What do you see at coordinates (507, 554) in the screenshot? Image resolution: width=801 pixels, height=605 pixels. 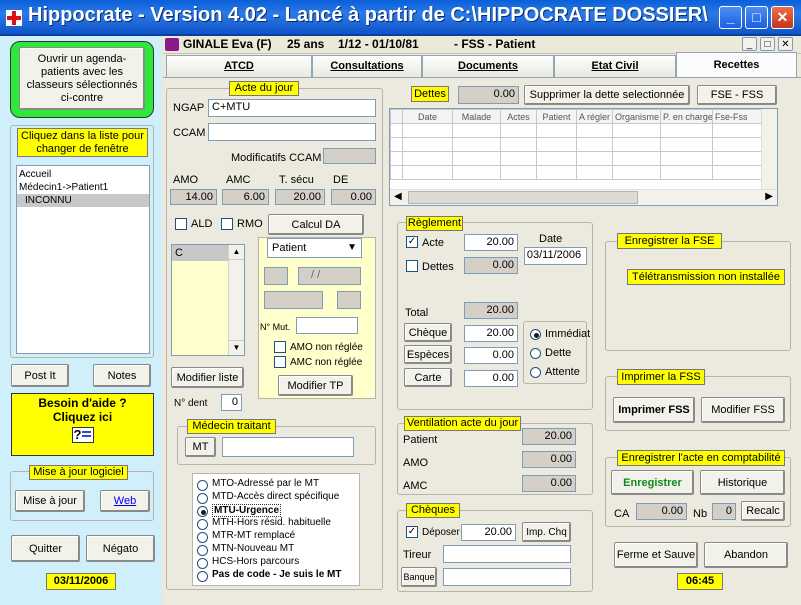 I see `tireur-input` at bounding box center [507, 554].